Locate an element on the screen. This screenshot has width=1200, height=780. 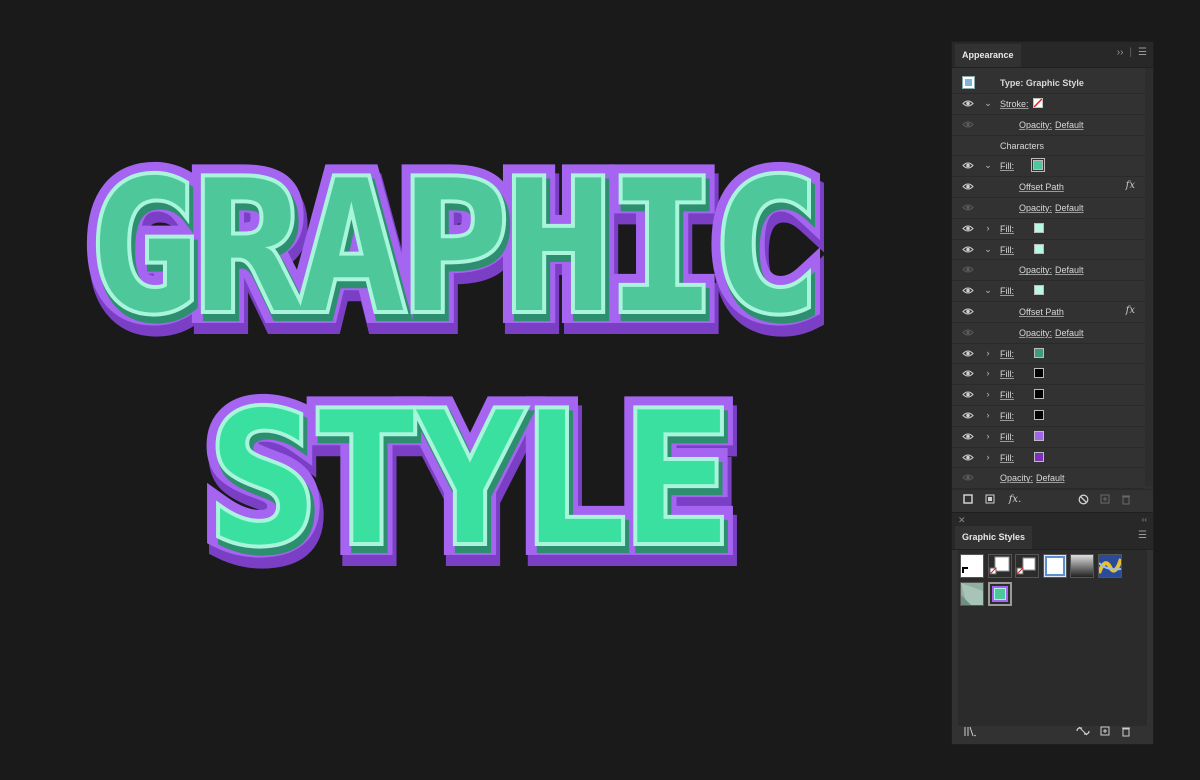
tab-graphic-styles: Graphic Styles is located at coordinates (994, 537).